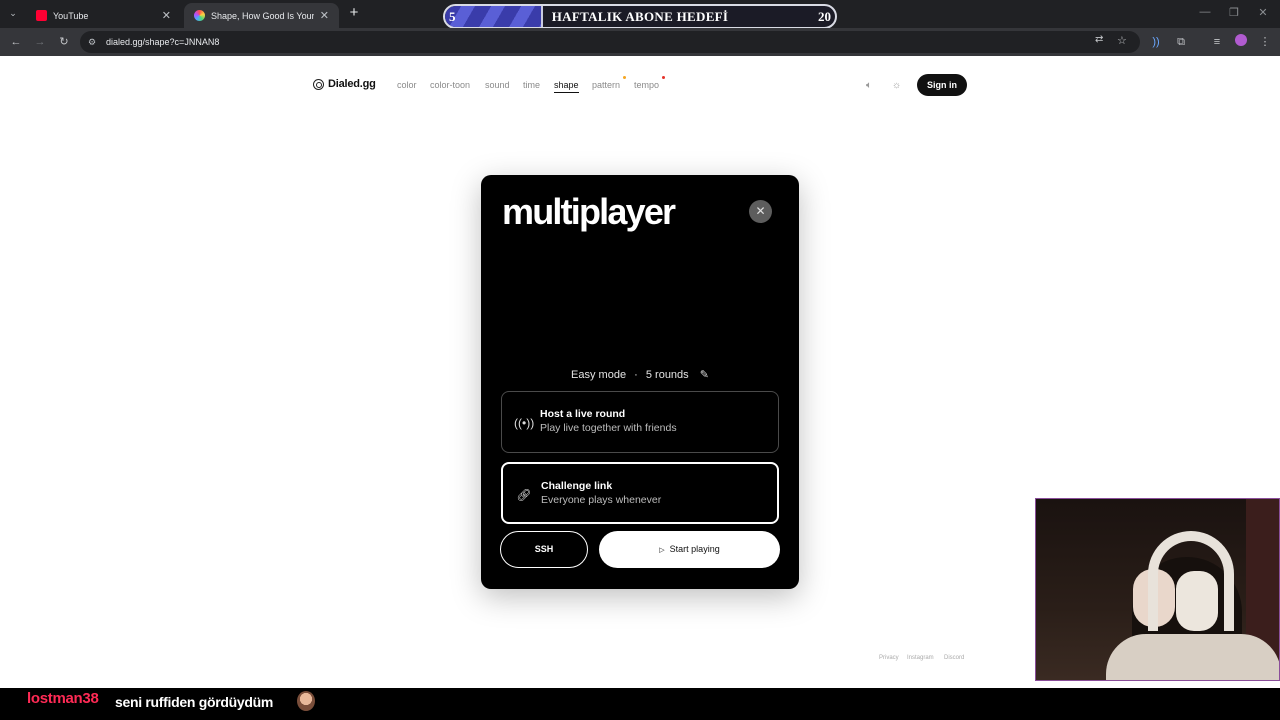  Describe the element at coordinates (103, 15) in the screenshot. I see `tab-youtube: YouTube ✕` at that location.